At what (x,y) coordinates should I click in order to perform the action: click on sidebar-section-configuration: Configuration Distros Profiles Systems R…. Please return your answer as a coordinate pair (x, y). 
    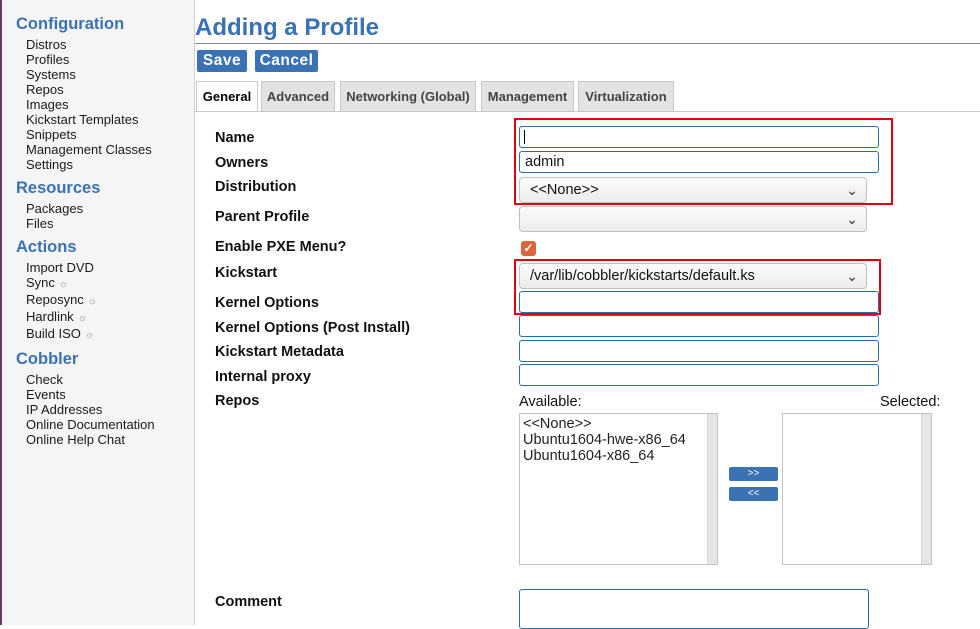
    Looking at the image, I should click on (105, 93).